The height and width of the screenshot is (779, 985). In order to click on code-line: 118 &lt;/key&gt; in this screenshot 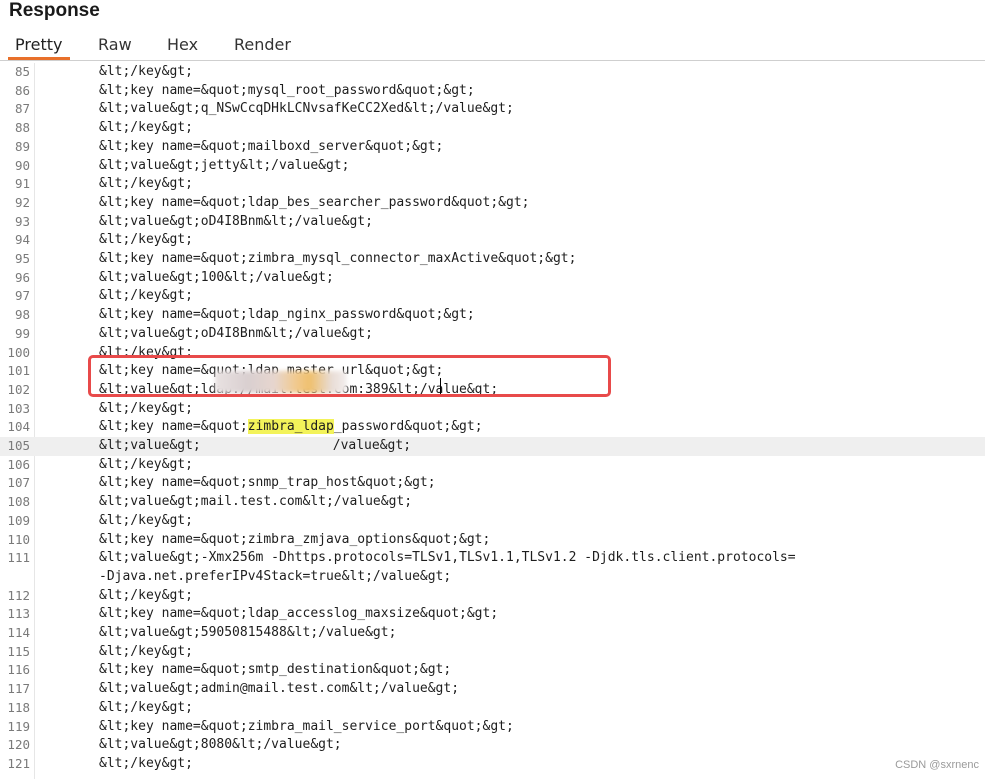, I will do `click(492, 708)`.